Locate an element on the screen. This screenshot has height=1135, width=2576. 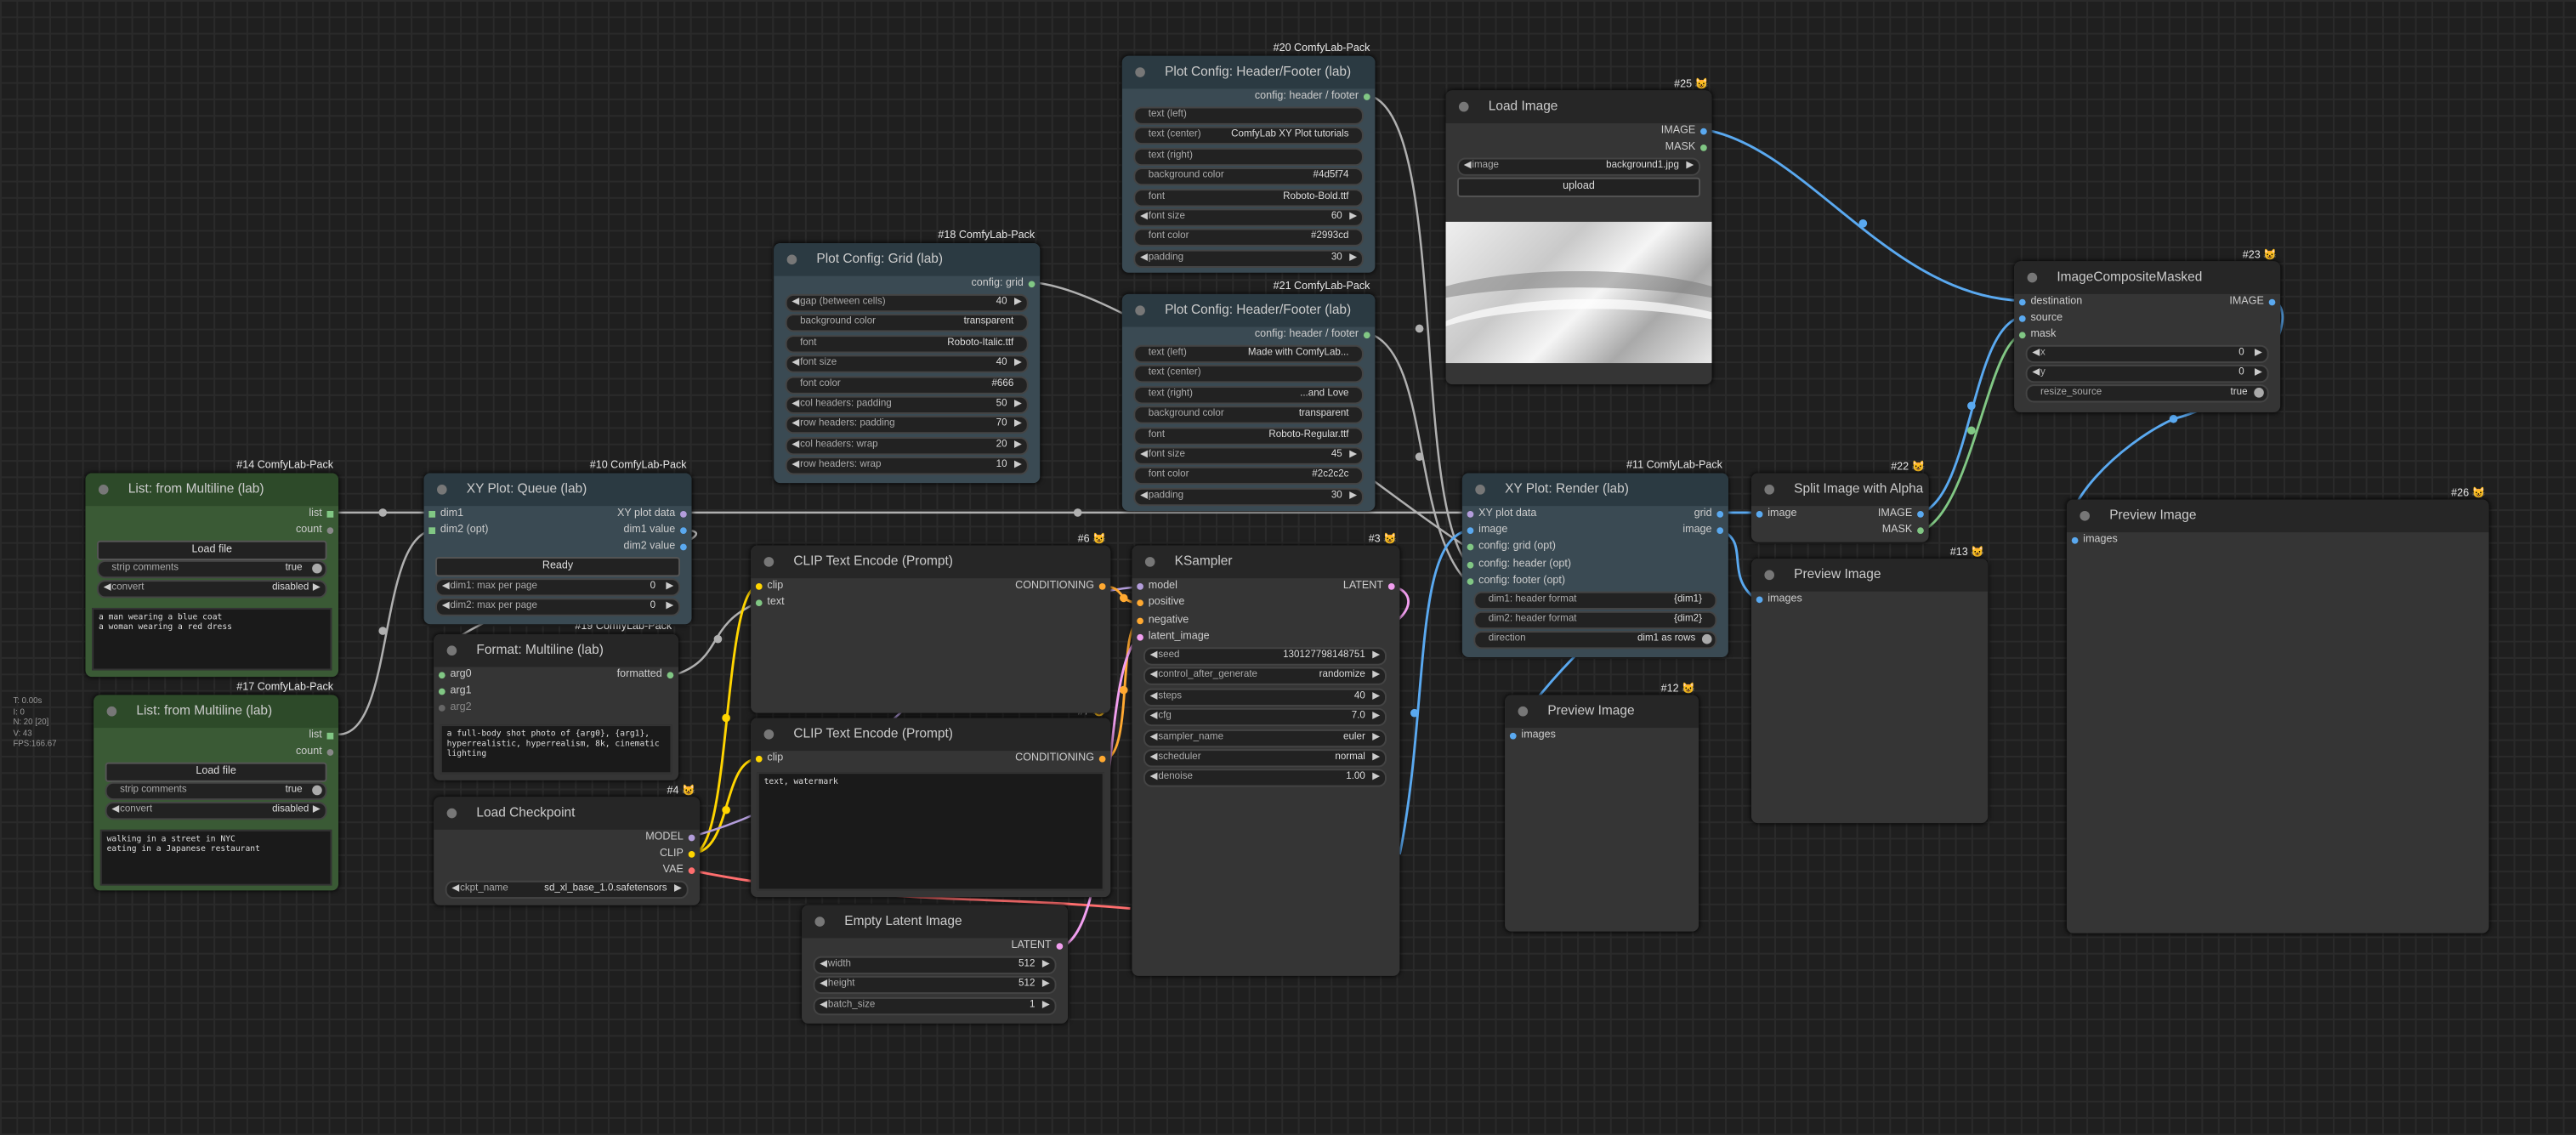
prompt-textarea: text, watermark is located at coordinates (931, 831).